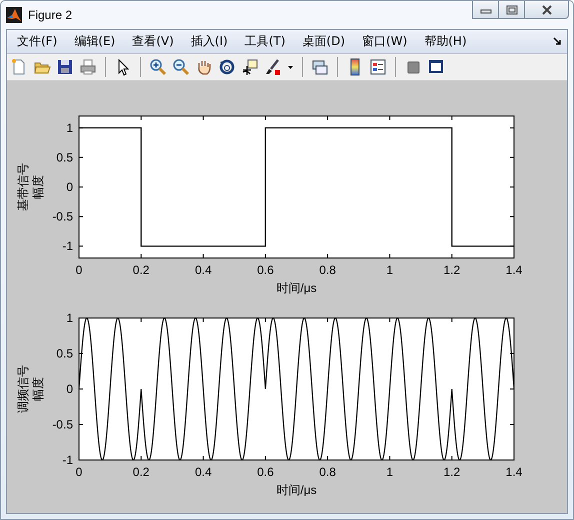  What do you see at coordinates (95, 41) in the screenshot?
I see `menu-item: 编辑(E)` at bounding box center [95, 41].